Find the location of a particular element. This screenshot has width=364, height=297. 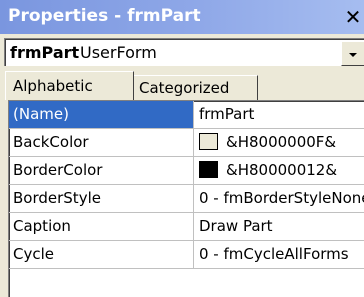

tab-alphabetic: Alphabetic is located at coordinates (69, 85).